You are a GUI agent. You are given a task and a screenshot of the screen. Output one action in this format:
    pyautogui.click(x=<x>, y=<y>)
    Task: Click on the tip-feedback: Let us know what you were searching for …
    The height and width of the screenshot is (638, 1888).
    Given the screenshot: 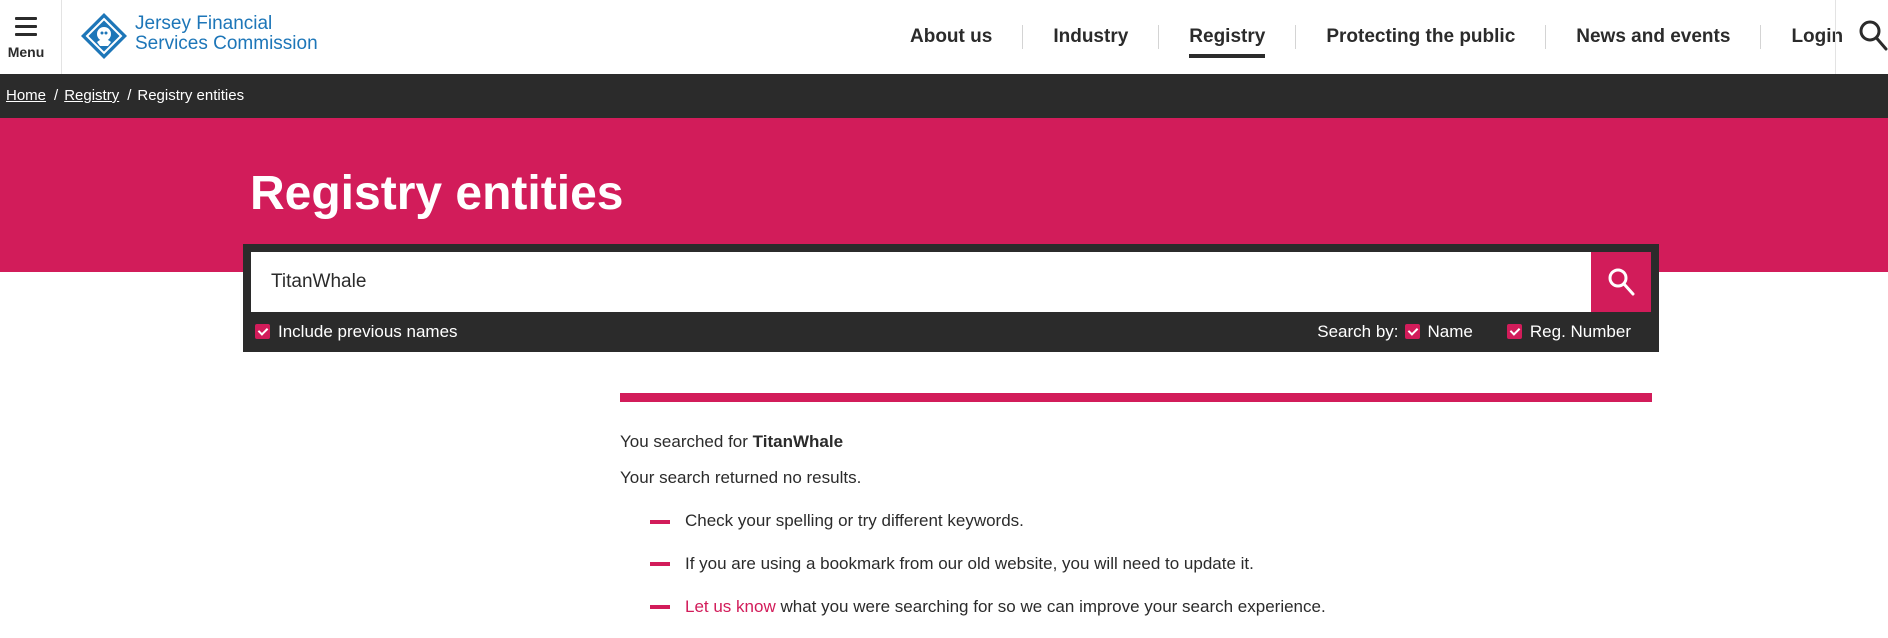 What is the action you would take?
    pyautogui.click(x=1005, y=607)
    